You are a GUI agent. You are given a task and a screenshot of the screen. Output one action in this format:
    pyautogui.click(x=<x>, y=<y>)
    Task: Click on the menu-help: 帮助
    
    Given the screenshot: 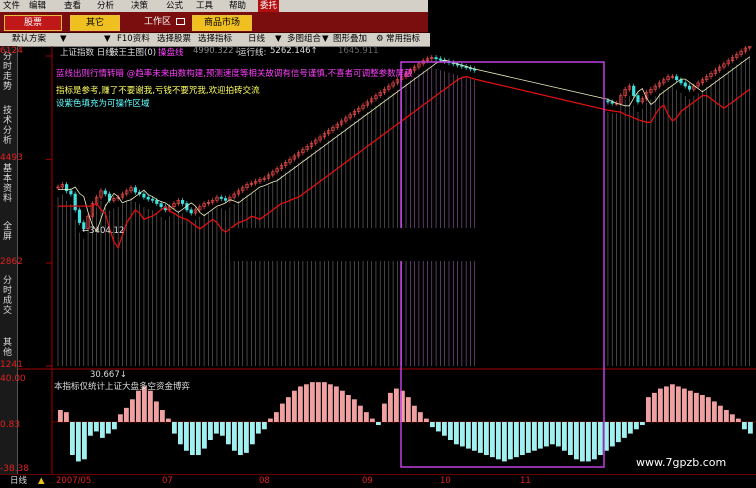 What is the action you would take?
    pyautogui.click(x=237, y=6)
    